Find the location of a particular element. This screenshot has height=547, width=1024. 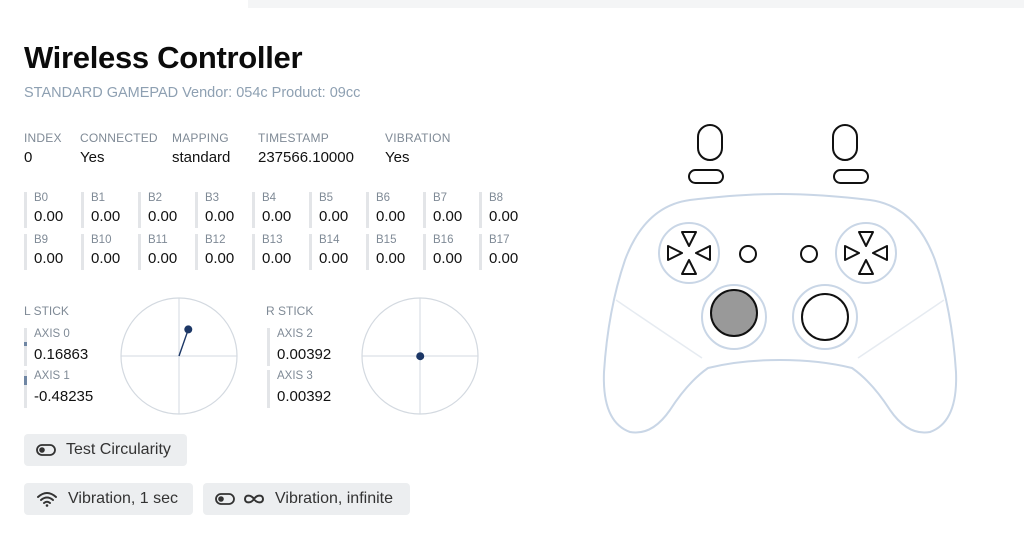

button-cell-b3: B3 0.00 is located at coordinates (220, 210).